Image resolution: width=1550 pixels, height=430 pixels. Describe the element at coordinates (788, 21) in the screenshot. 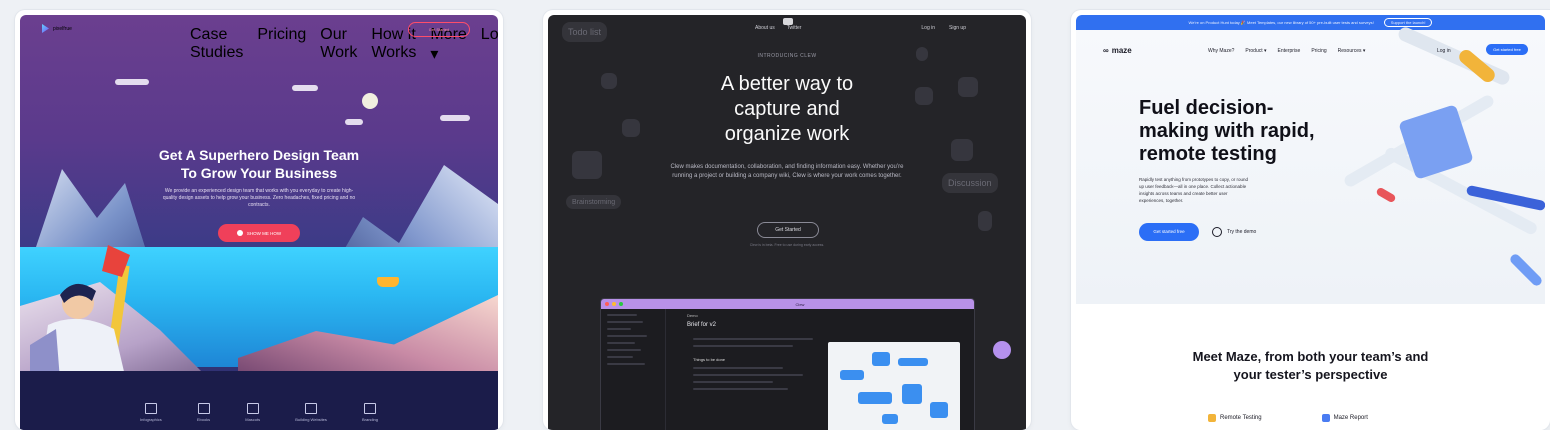

I see `clew-logo-icon` at that location.